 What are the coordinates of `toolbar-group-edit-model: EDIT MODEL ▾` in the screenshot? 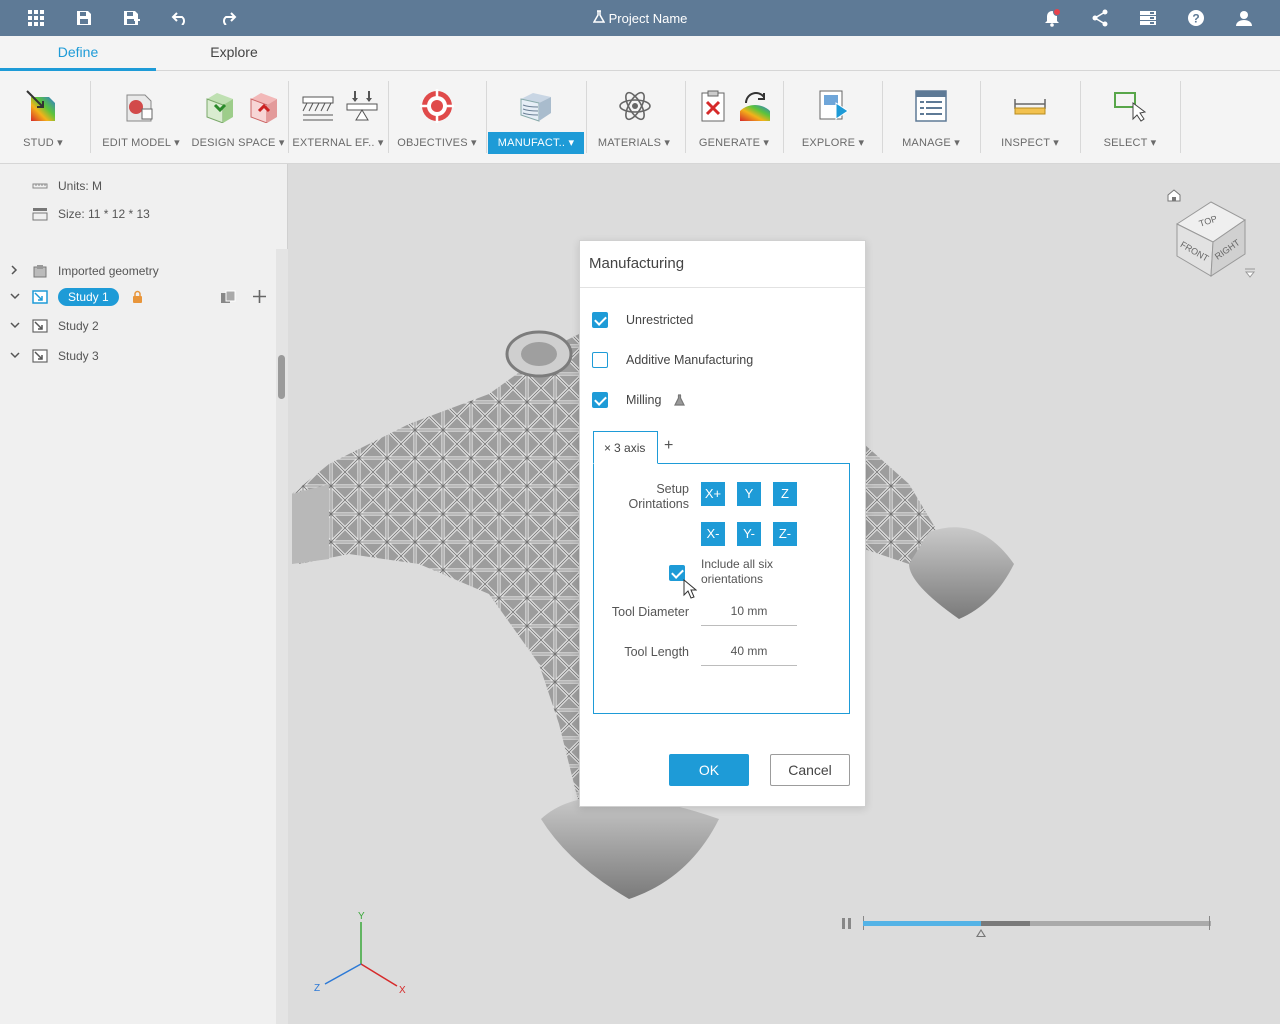 It's located at (141, 117).